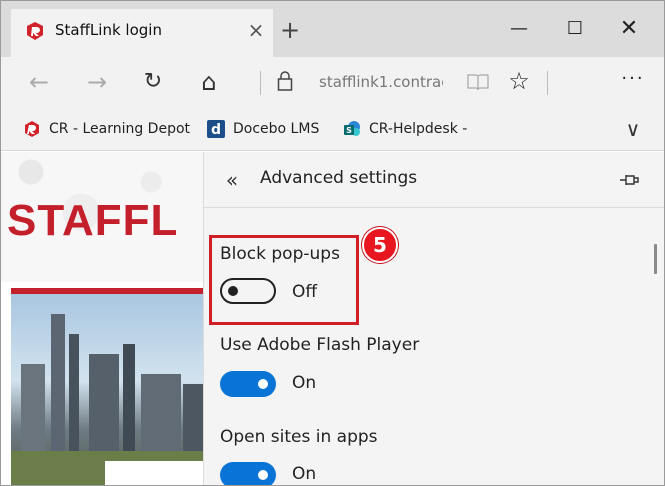 The width and height of the screenshot is (665, 486). Describe the element at coordinates (35, 31) in the screenshot. I see `stafflink-logo-icon` at that location.